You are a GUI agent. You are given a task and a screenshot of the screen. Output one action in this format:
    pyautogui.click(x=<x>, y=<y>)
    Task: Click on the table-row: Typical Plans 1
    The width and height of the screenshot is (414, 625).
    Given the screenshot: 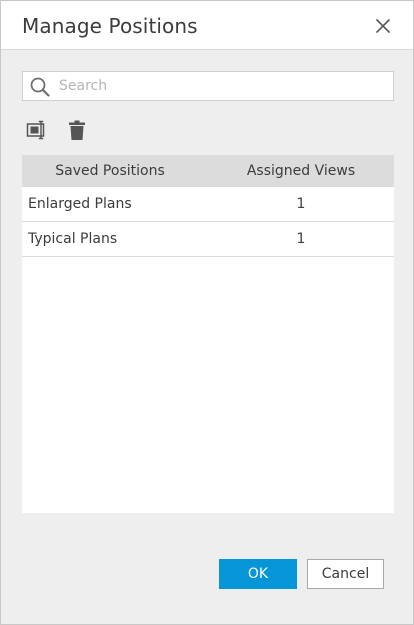 What is the action you would take?
    pyautogui.click(x=208, y=239)
    